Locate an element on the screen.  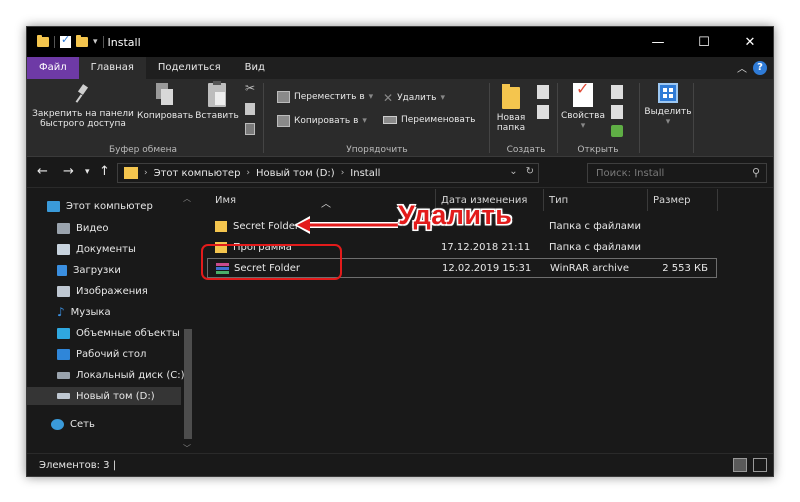
easy-access-button is located at coordinates (543, 112).